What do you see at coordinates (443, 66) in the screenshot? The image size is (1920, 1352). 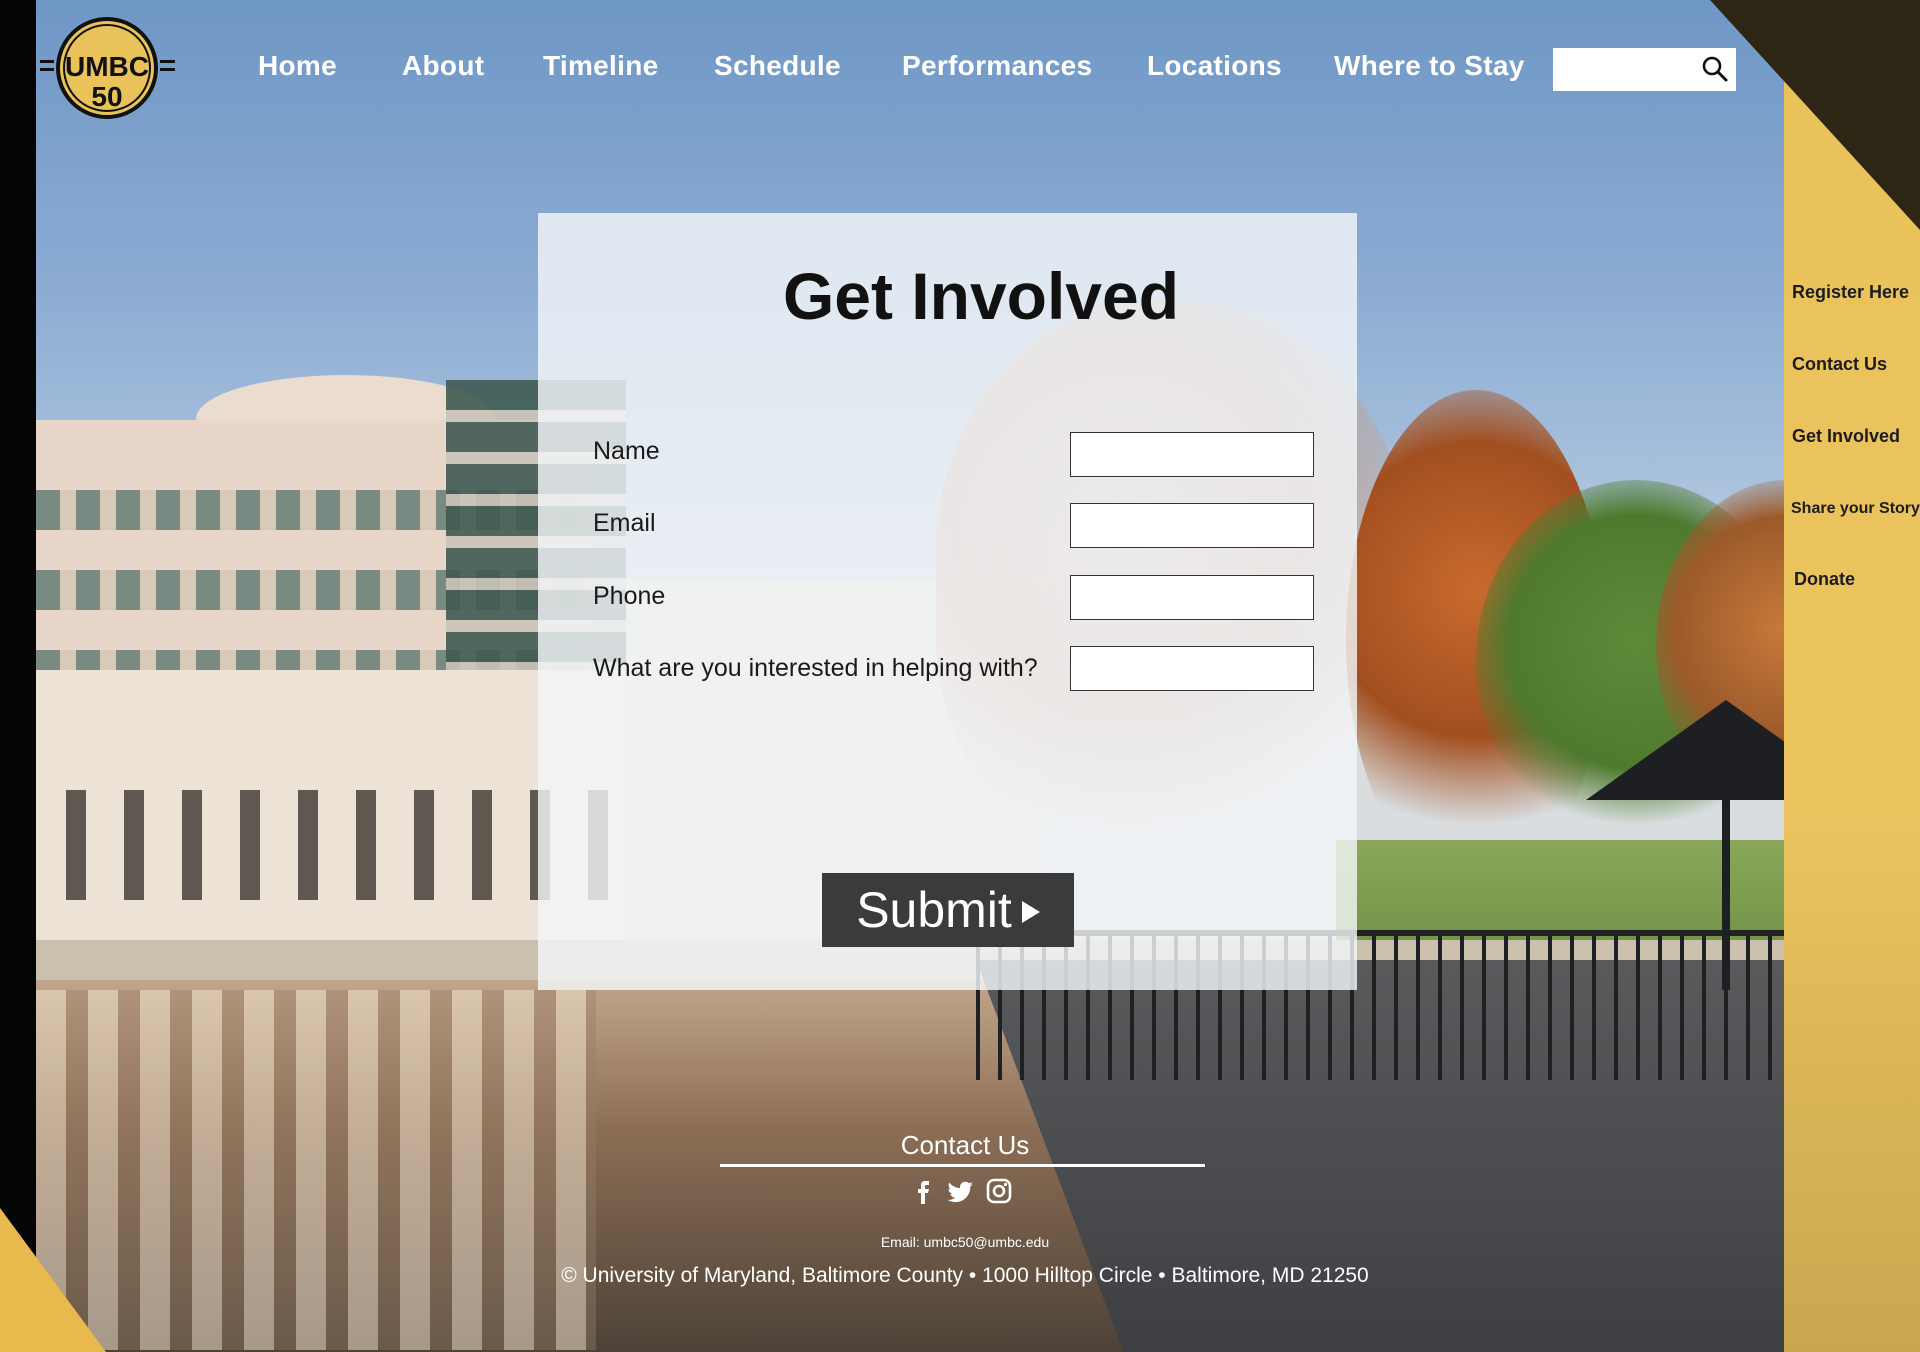 I see `nav-about: About` at bounding box center [443, 66].